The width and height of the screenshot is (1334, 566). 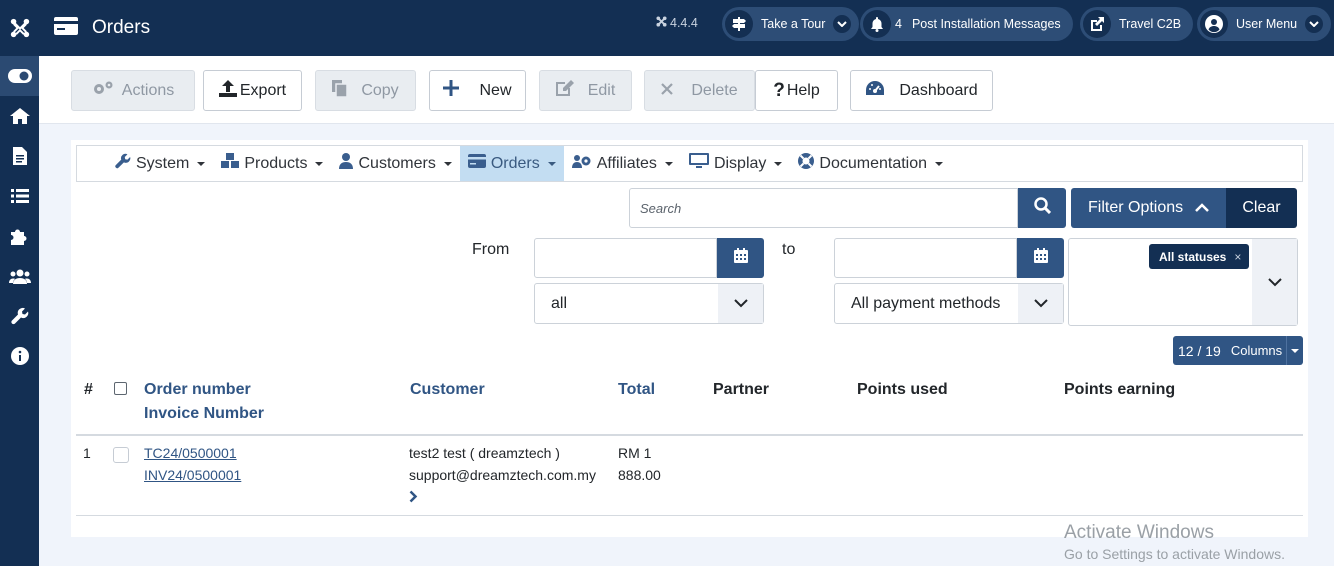 What do you see at coordinates (1148, 208) in the screenshot?
I see `filter-options-button: Filter Options` at bounding box center [1148, 208].